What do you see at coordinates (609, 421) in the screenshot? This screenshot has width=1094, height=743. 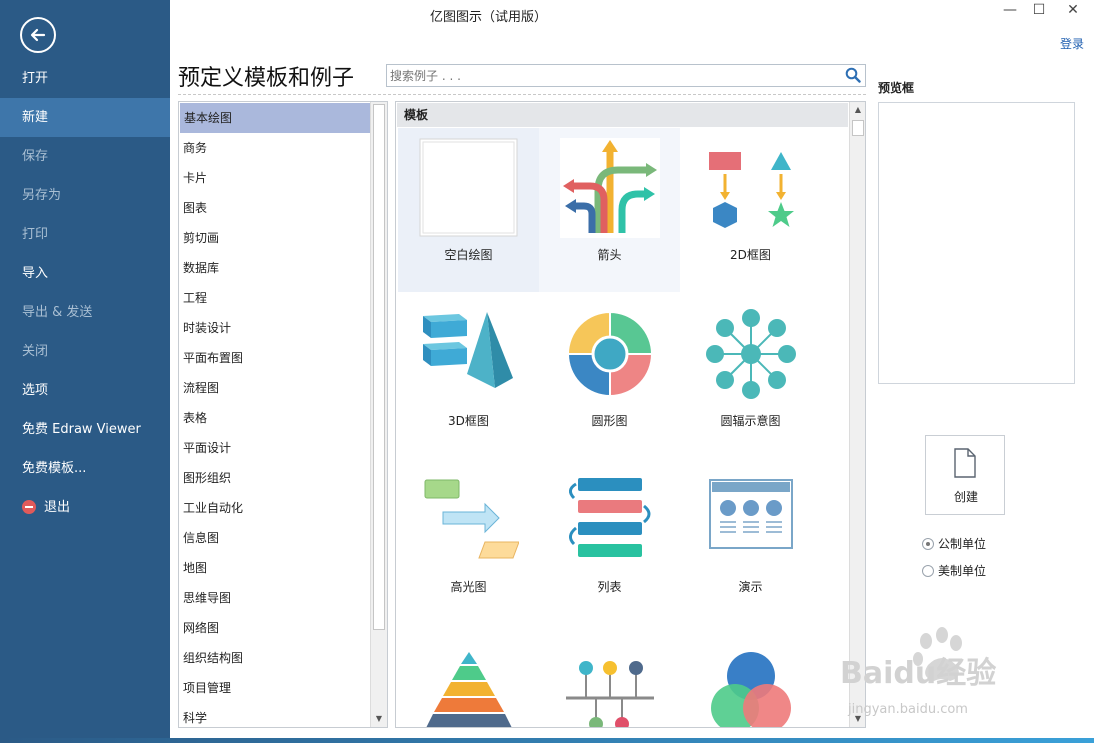 I see `template-label: 圆形图` at bounding box center [609, 421].